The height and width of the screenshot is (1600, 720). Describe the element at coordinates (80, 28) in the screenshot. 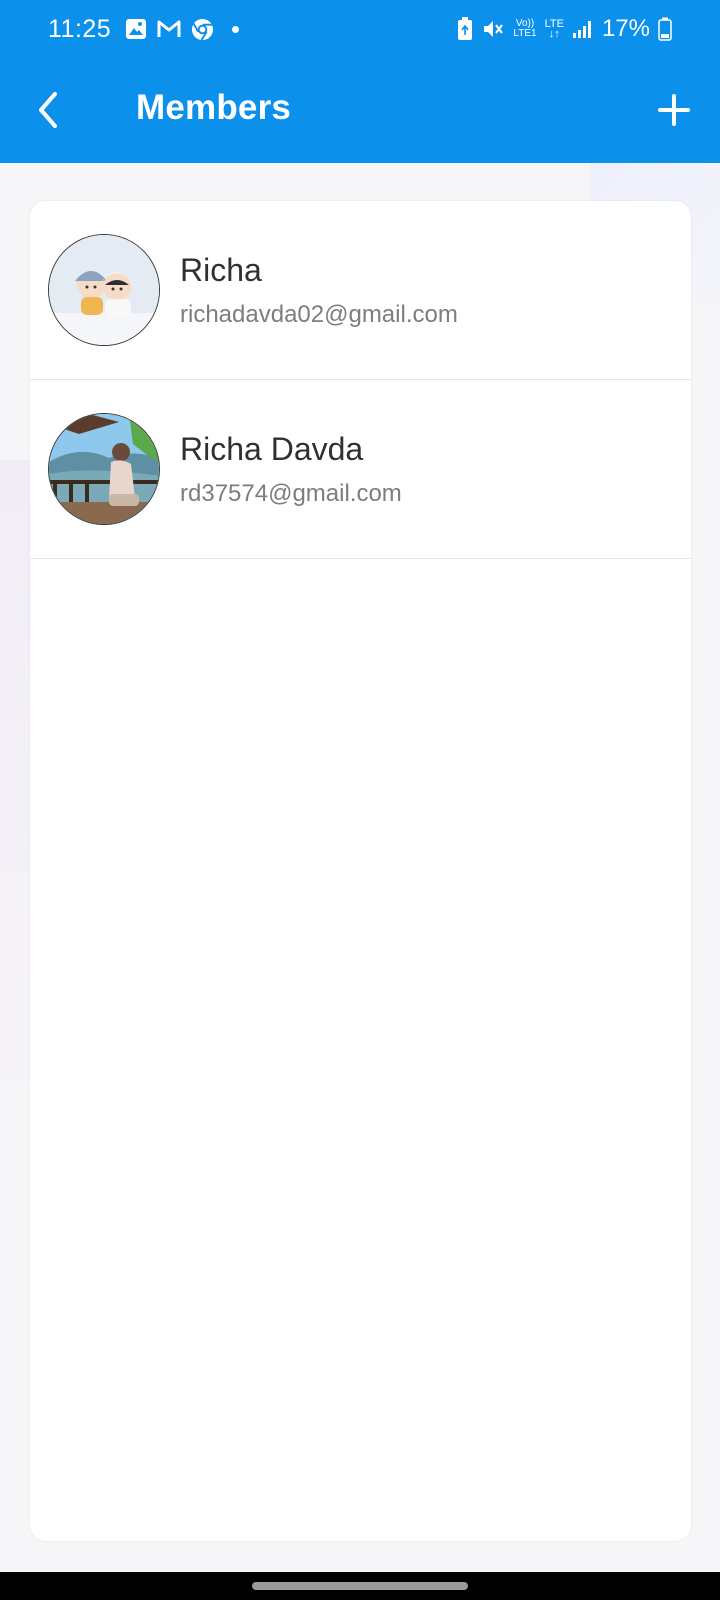

I see `status-time: 11:25` at that location.